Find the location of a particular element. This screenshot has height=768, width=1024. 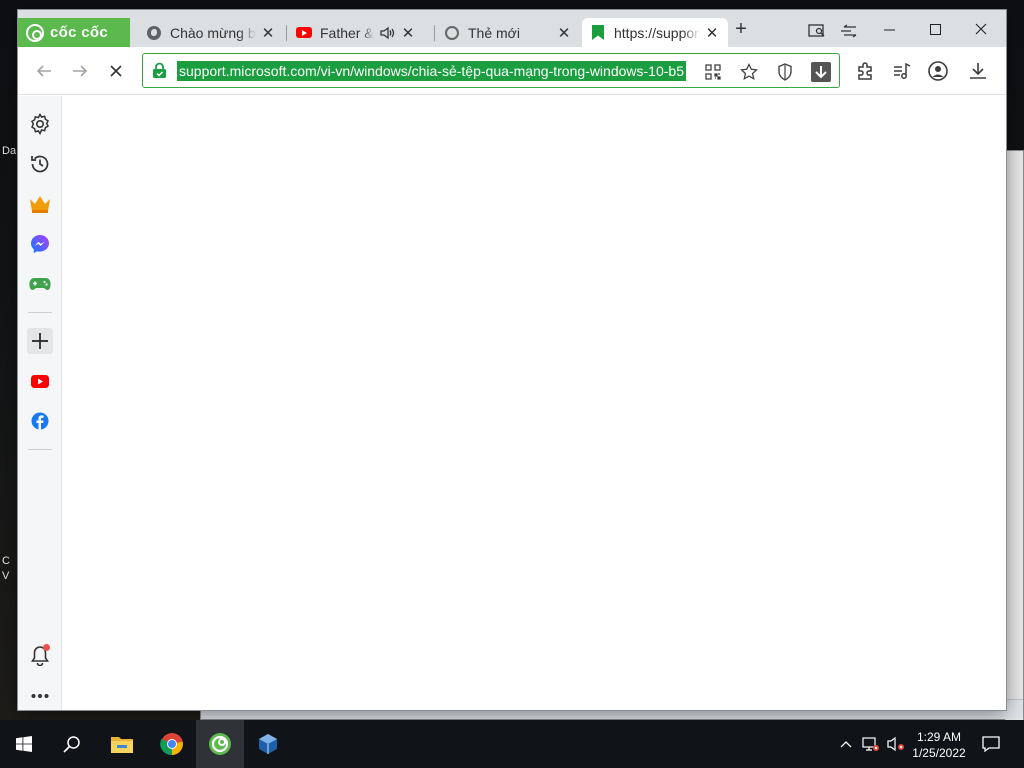

downloads-icon is located at coordinates (978, 71).